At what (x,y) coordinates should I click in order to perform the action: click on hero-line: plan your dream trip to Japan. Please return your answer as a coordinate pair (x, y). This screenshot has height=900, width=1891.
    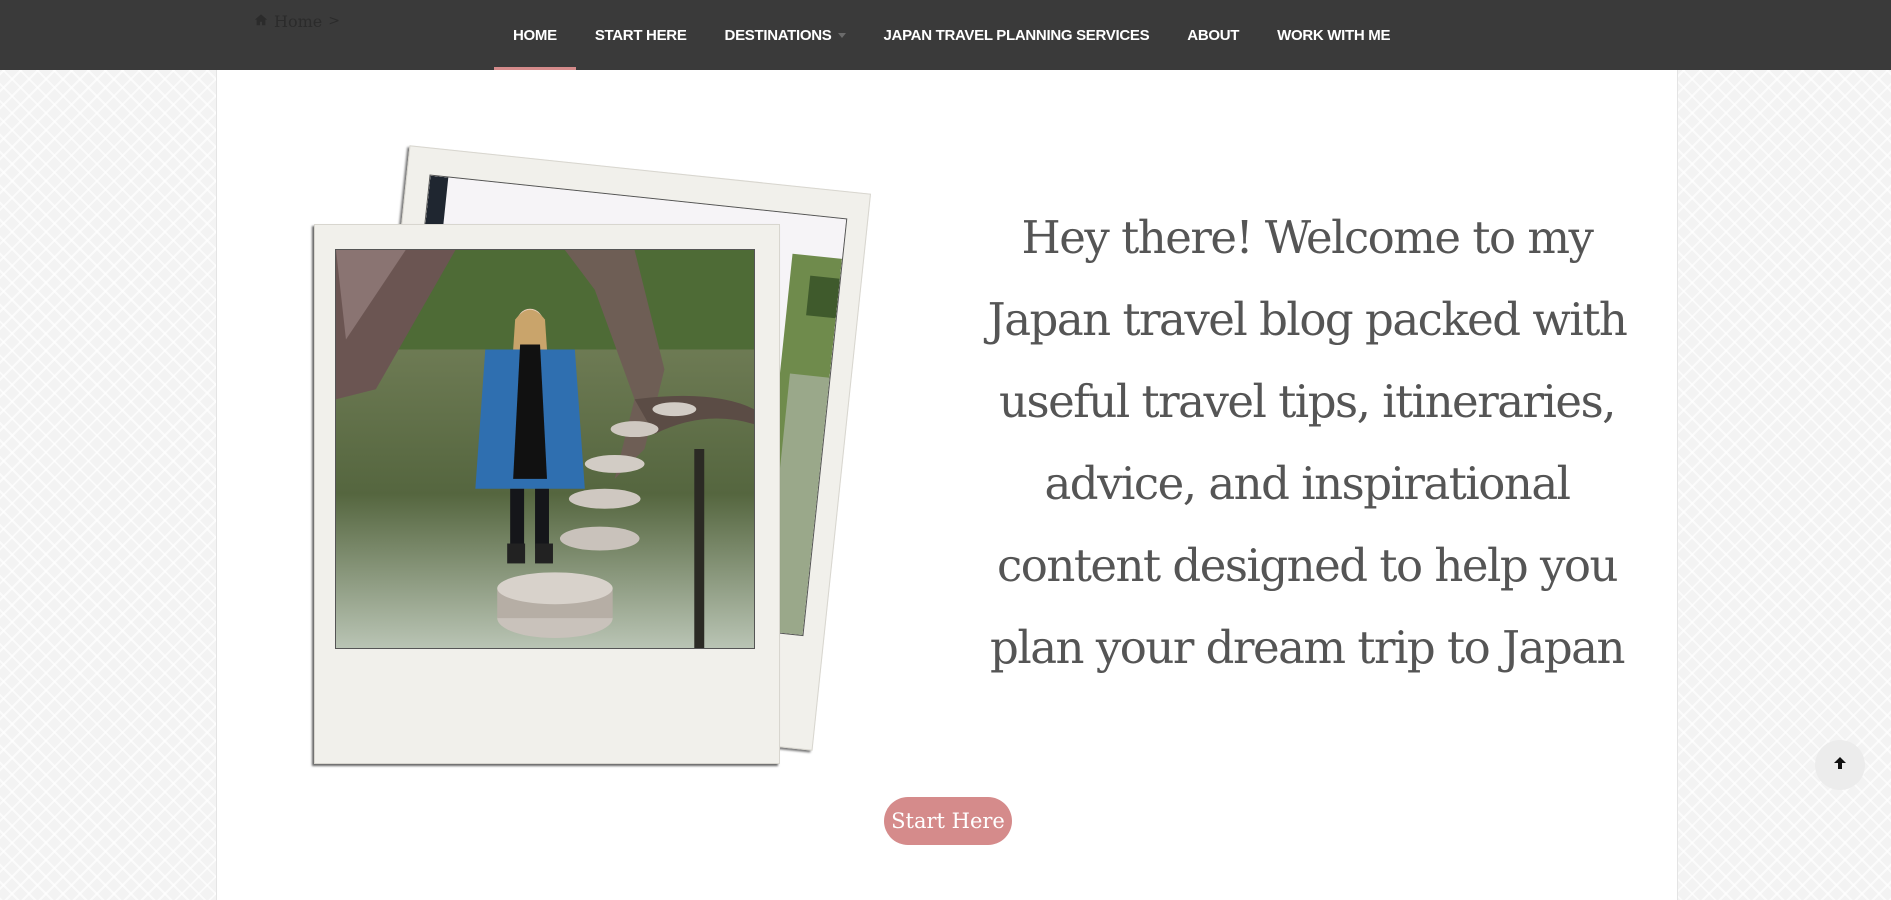
    Looking at the image, I should click on (1307, 647).